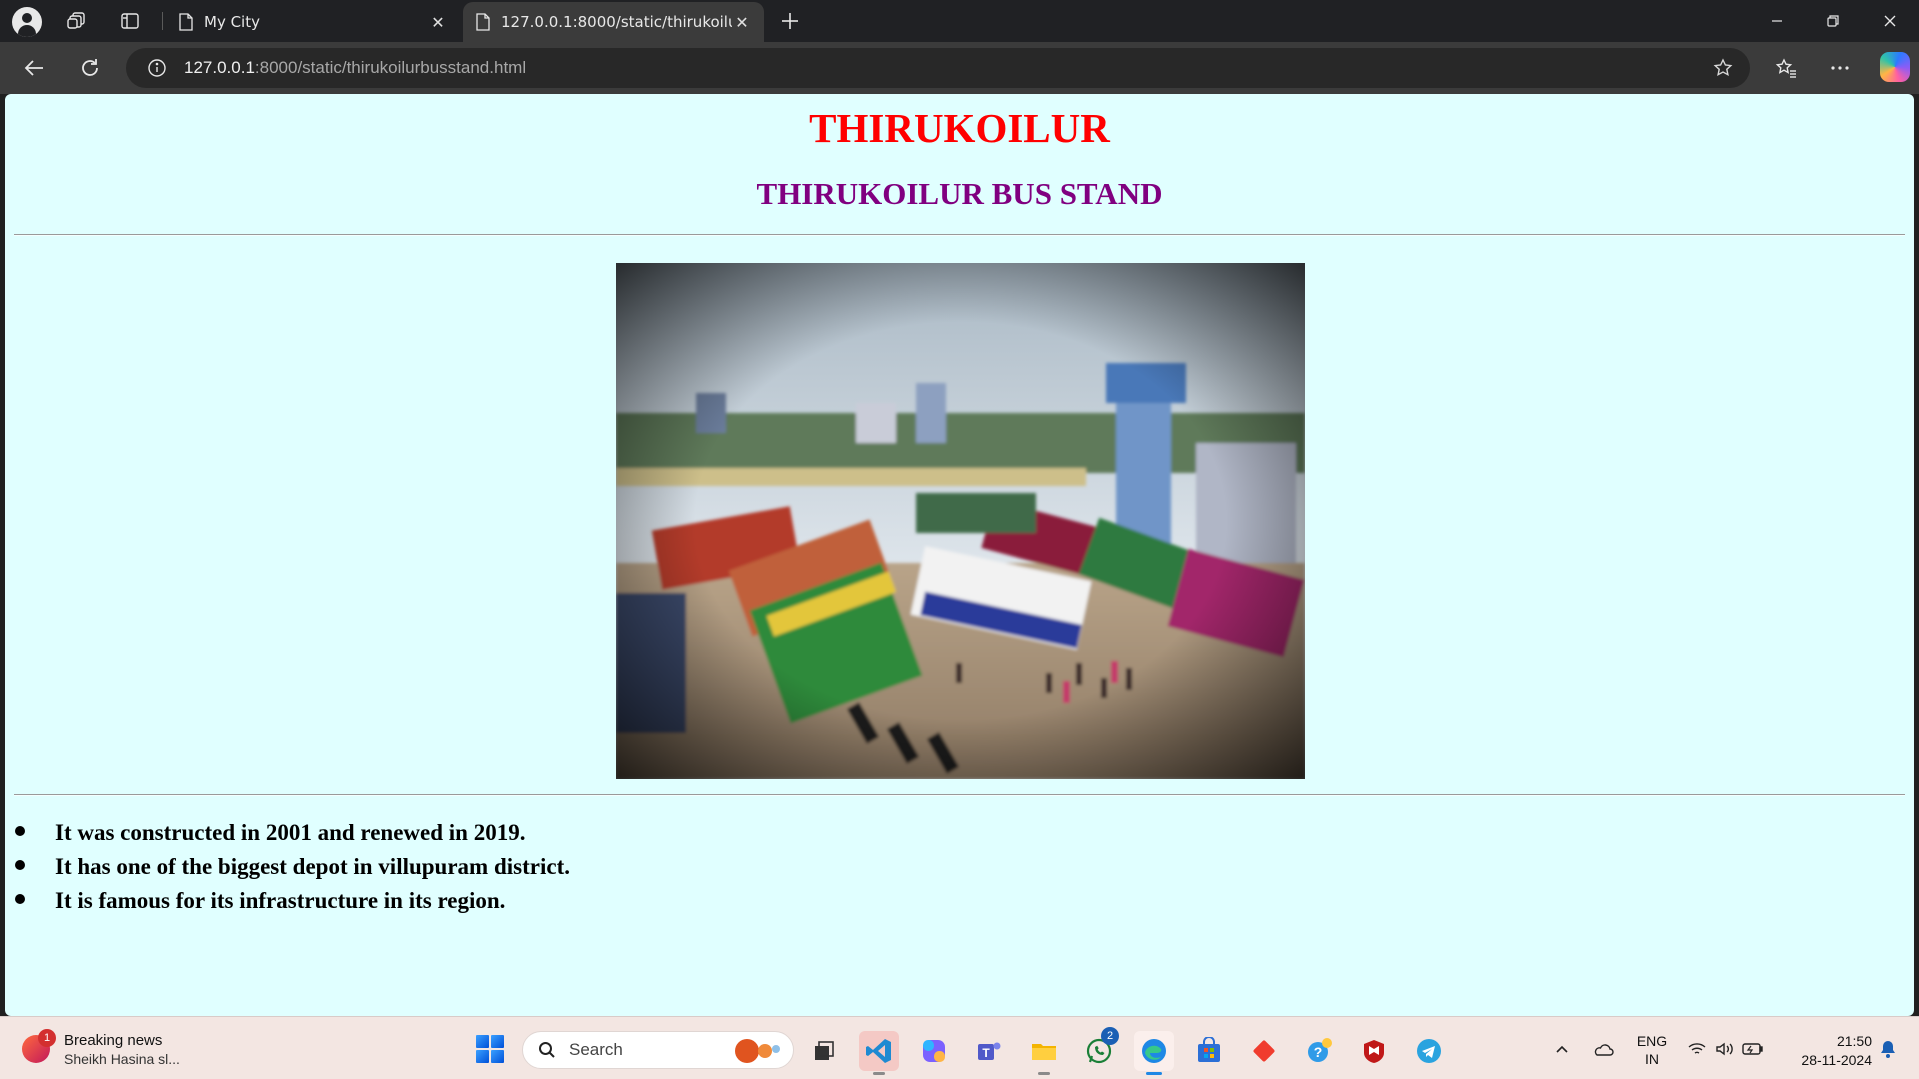 This screenshot has width=1919, height=1079. I want to click on horizontal-rule-bottom, so click(959, 795).